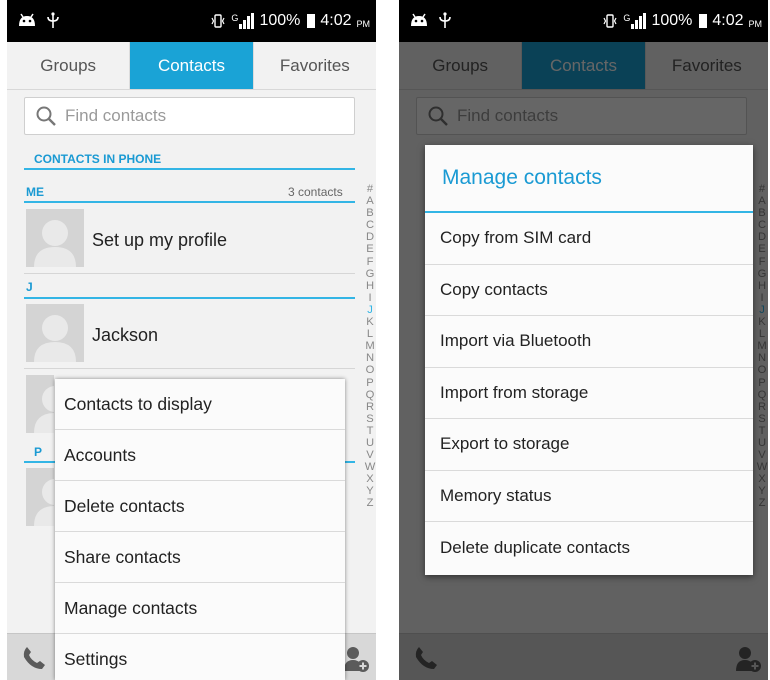  Describe the element at coordinates (370, 479) in the screenshot. I see `alphabet-letter: X` at that location.